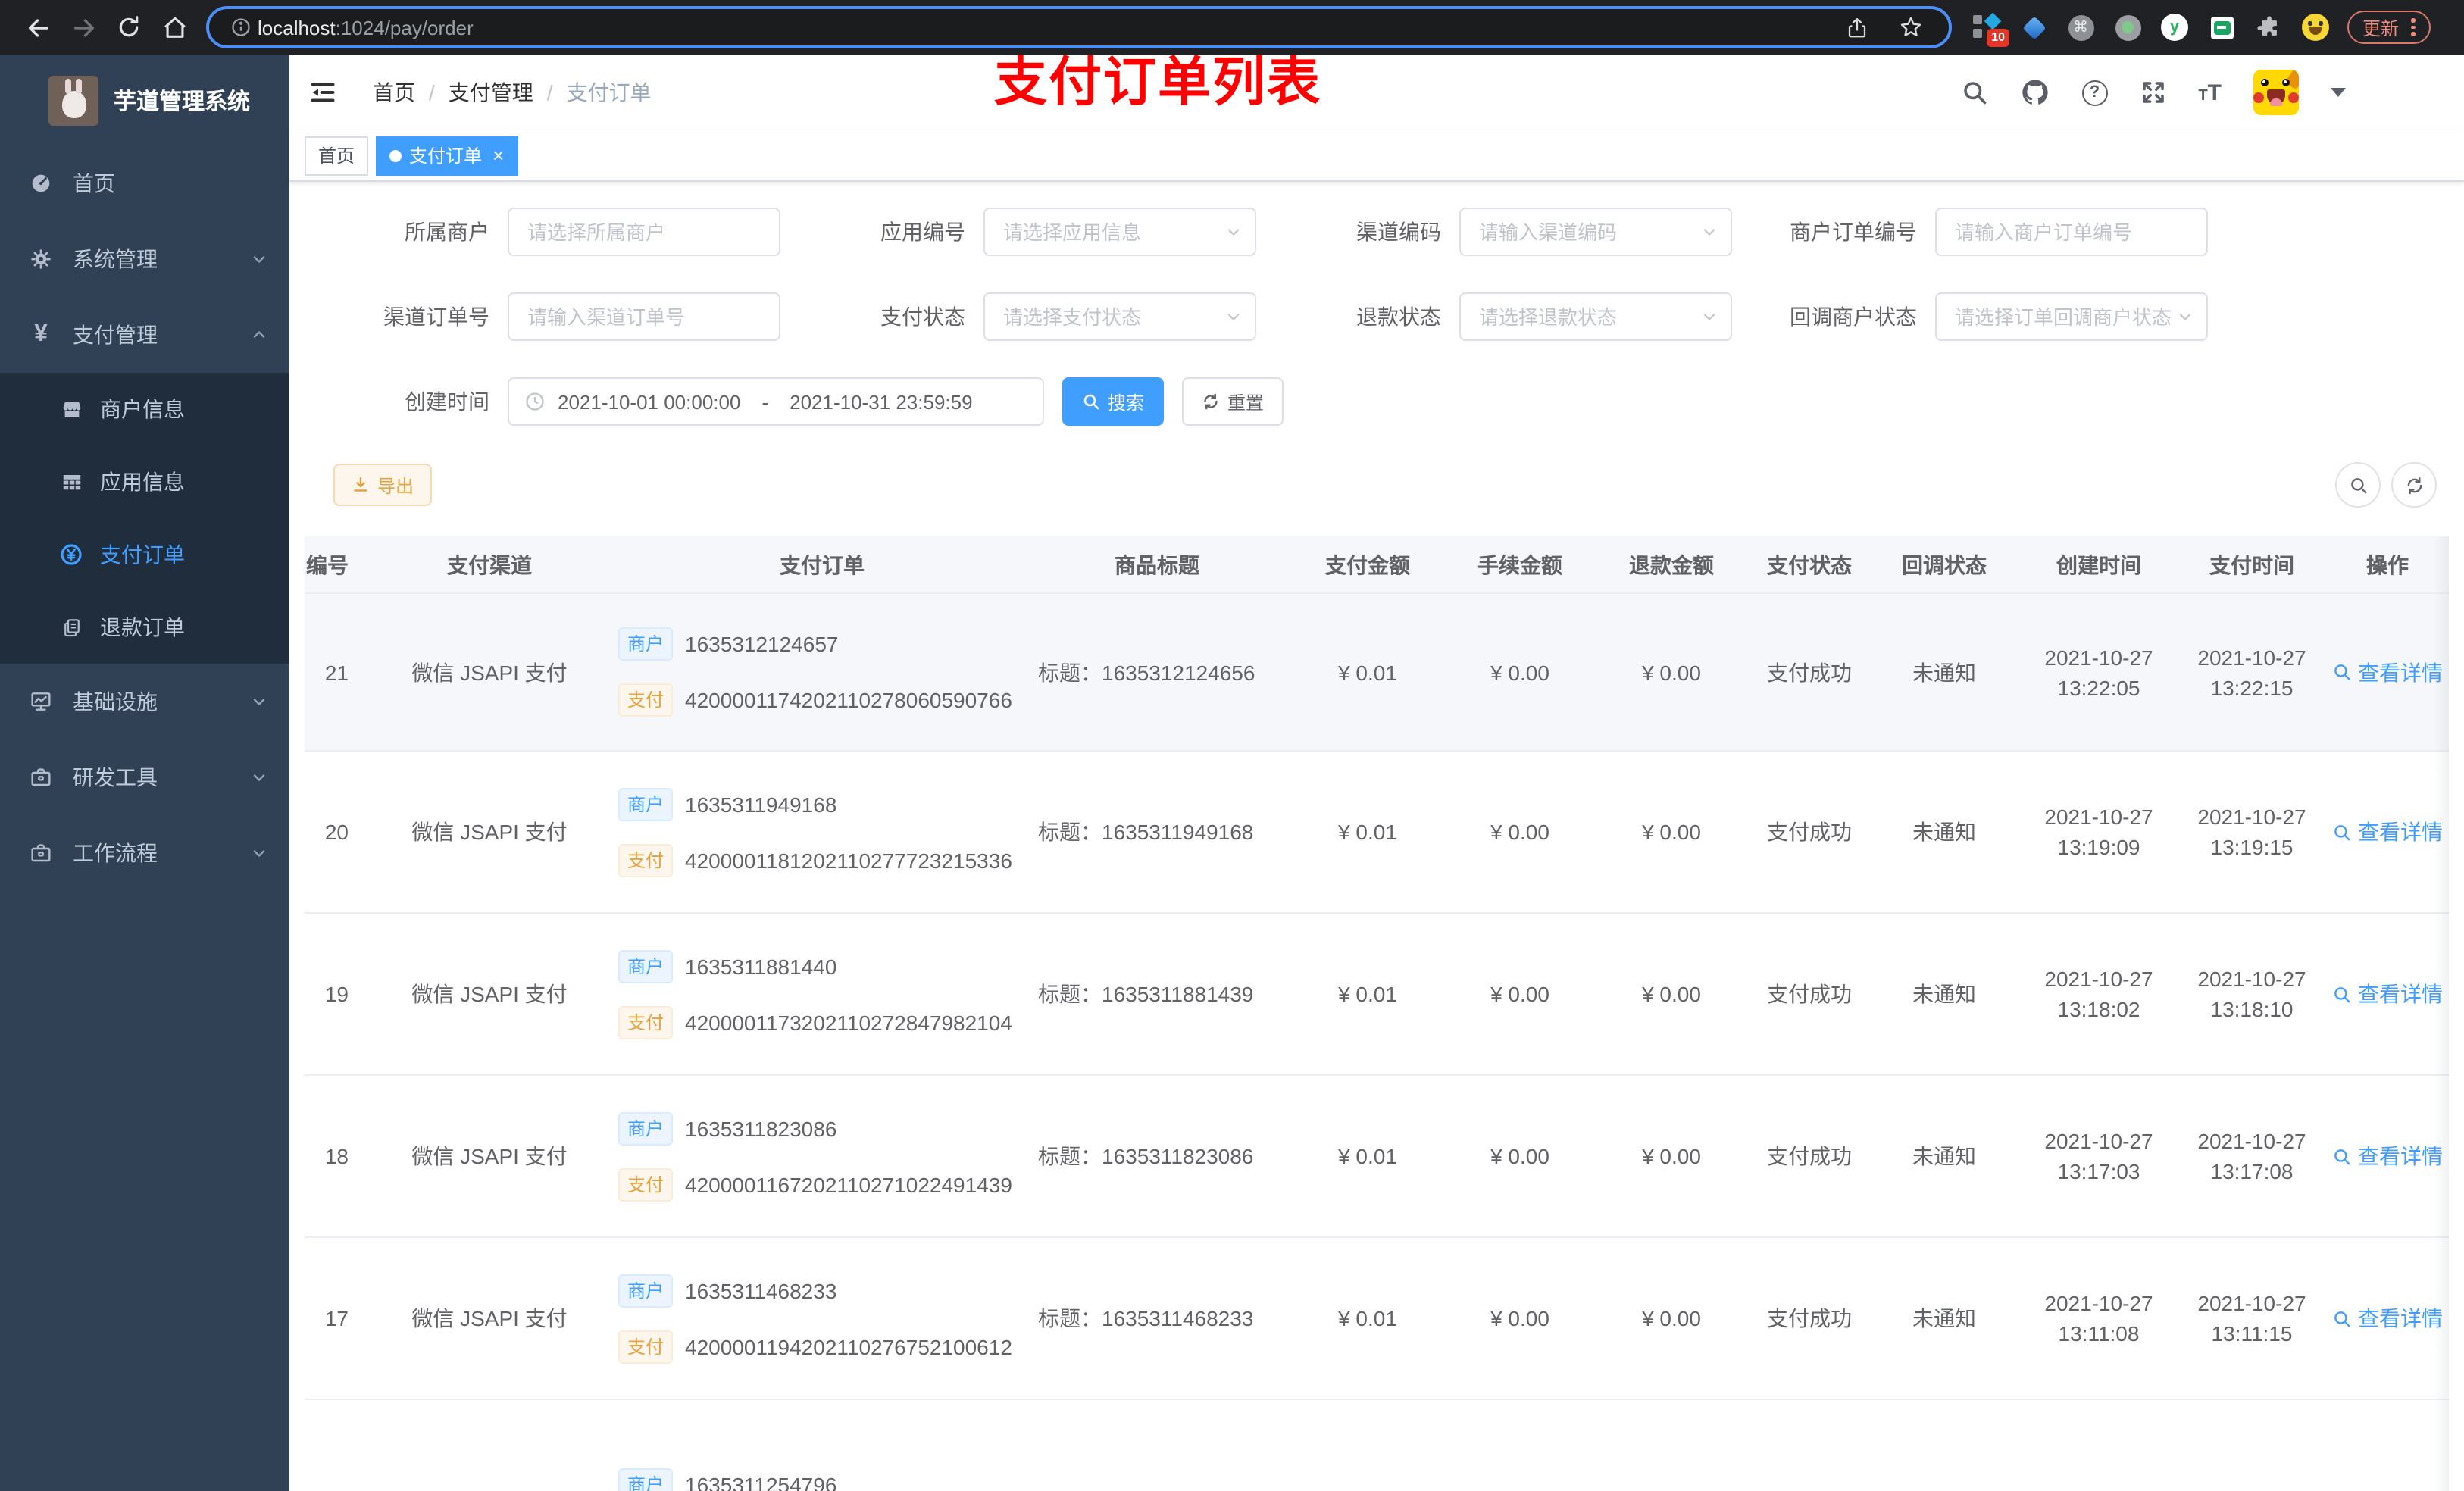 This screenshot has height=1491, width=2464. What do you see at coordinates (404, 27) in the screenshot?
I see `url-path: :1024/pay/order` at bounding box center [404, 27].